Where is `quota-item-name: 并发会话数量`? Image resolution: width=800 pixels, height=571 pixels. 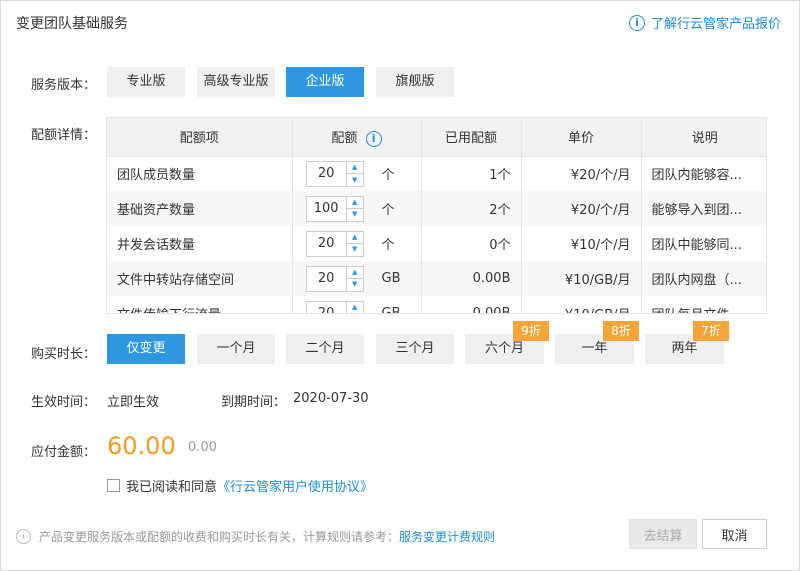
quota-item-name: 并发会话数量 is located at coordinates (200, 243).